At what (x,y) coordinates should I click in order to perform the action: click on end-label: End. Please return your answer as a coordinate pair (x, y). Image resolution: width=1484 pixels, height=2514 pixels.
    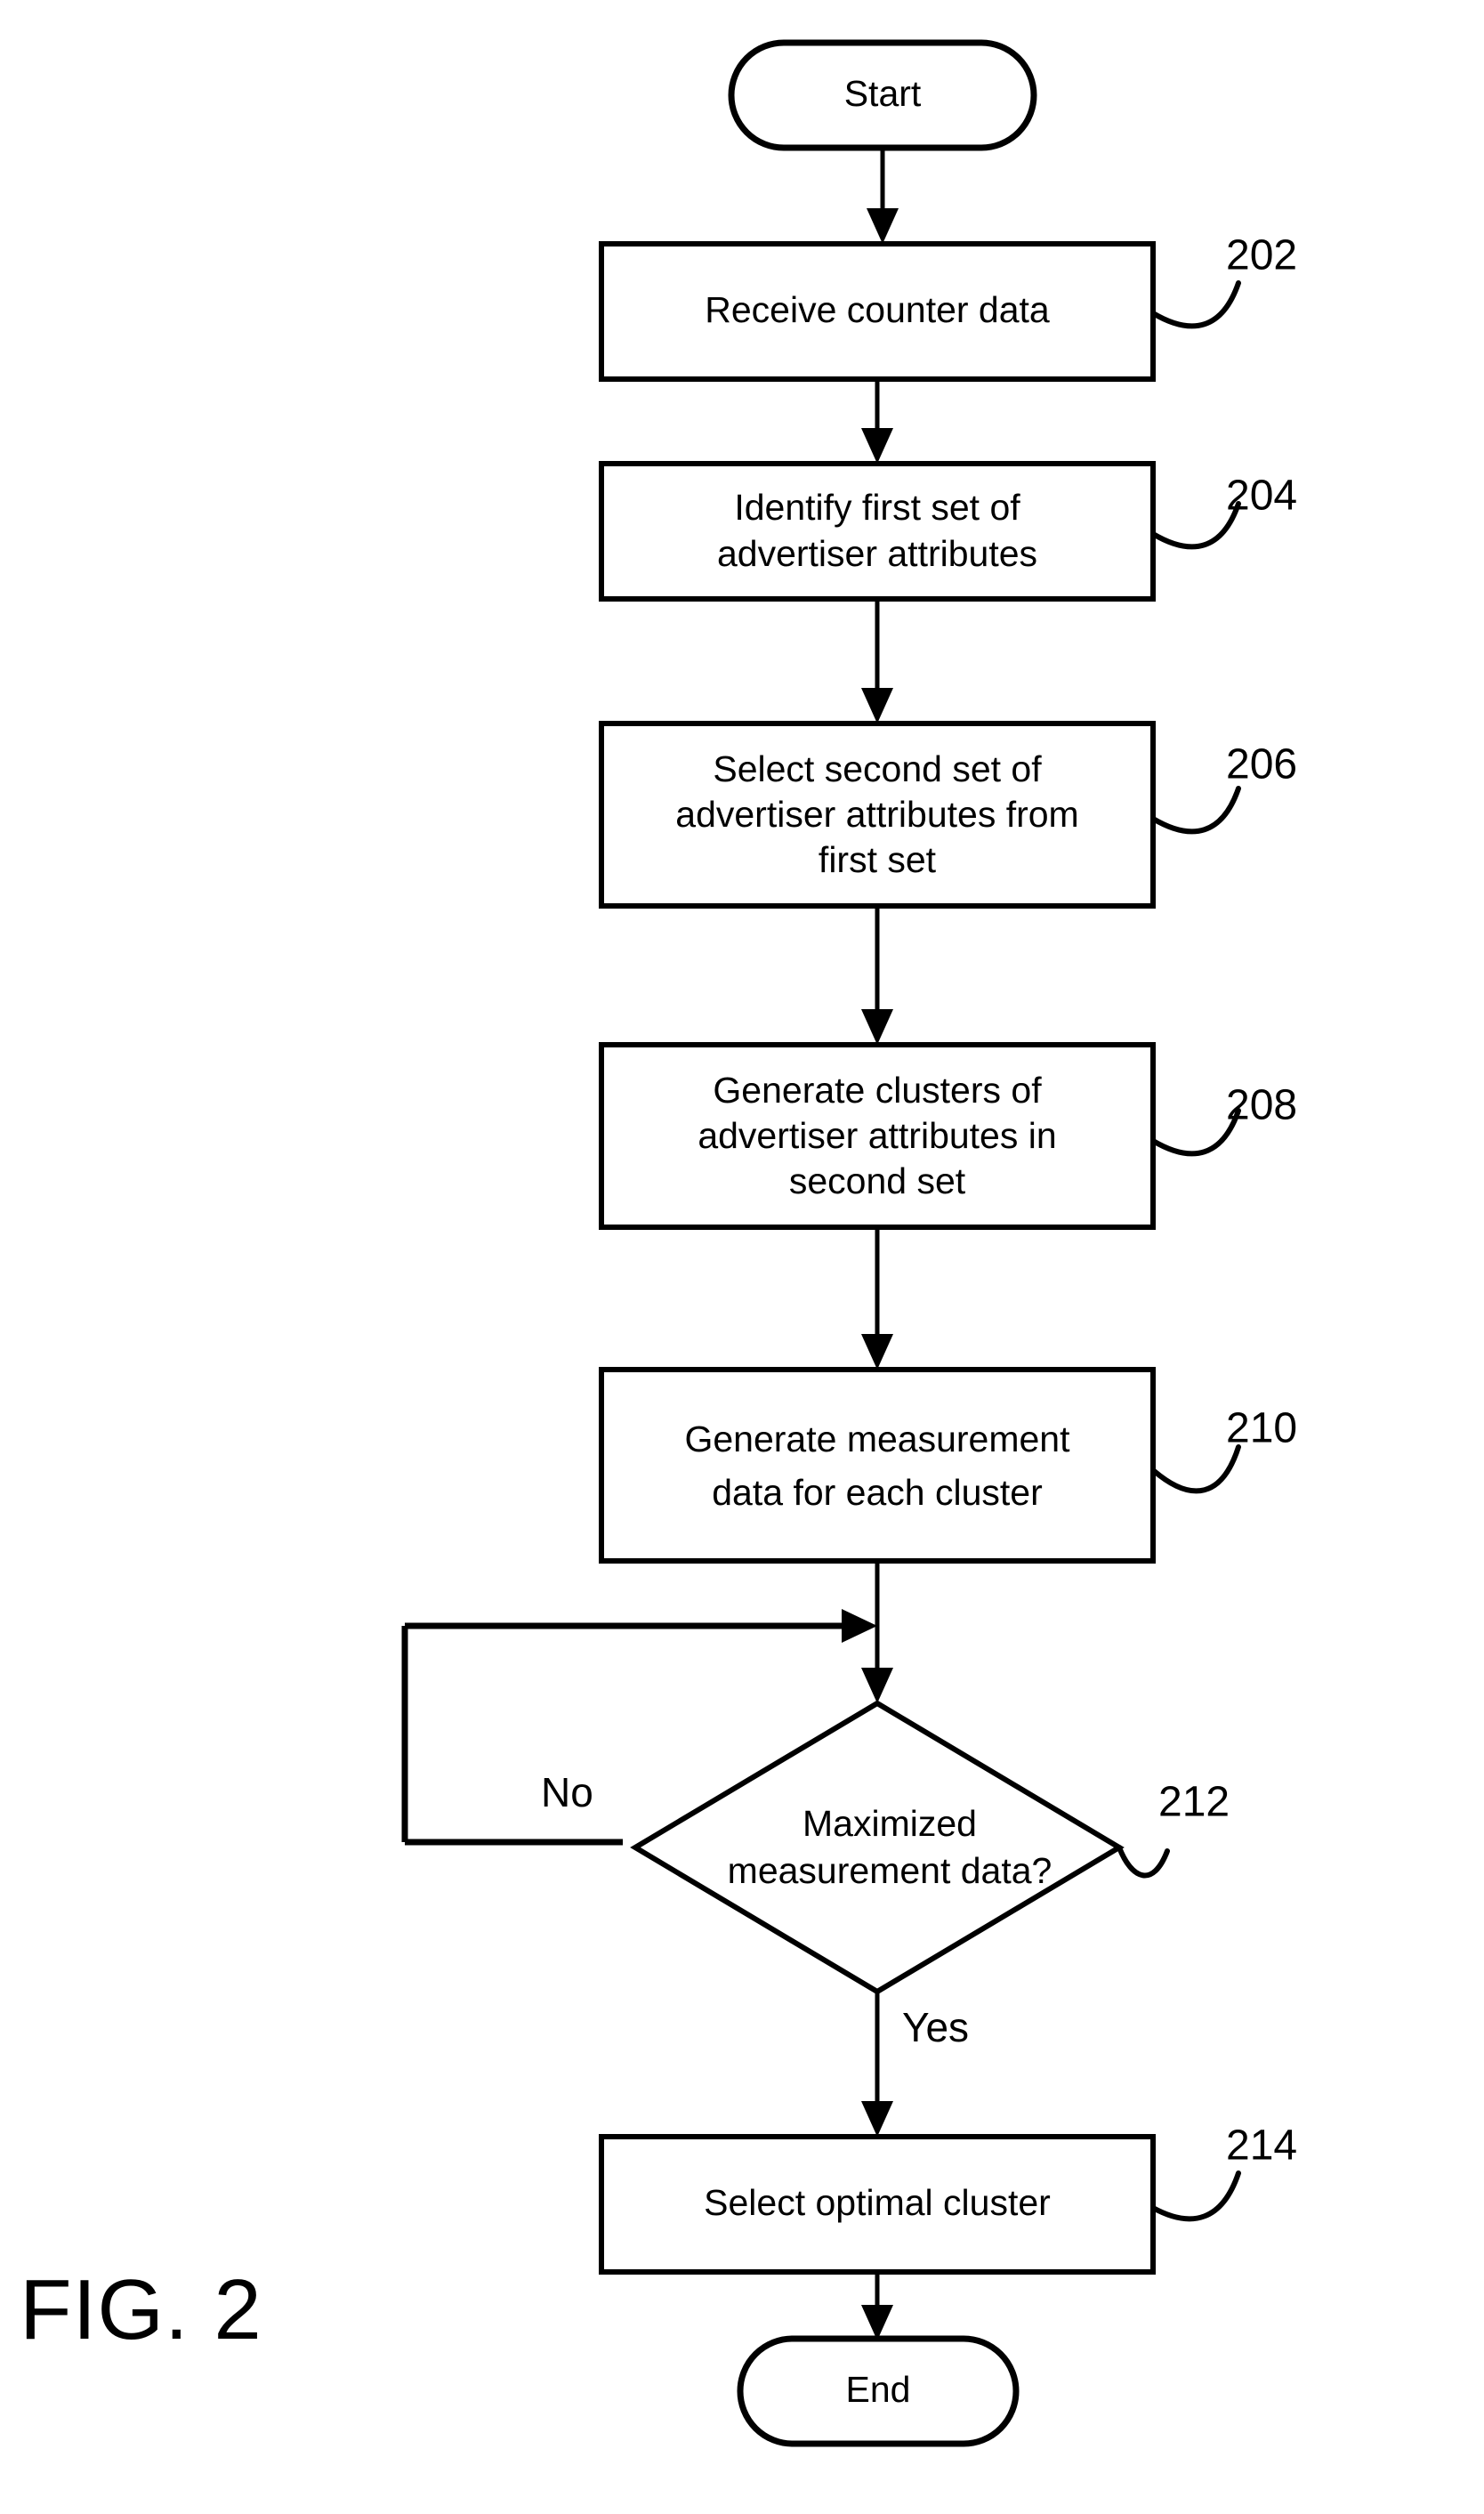
    Looking at the image, I should click on (878, 2389).